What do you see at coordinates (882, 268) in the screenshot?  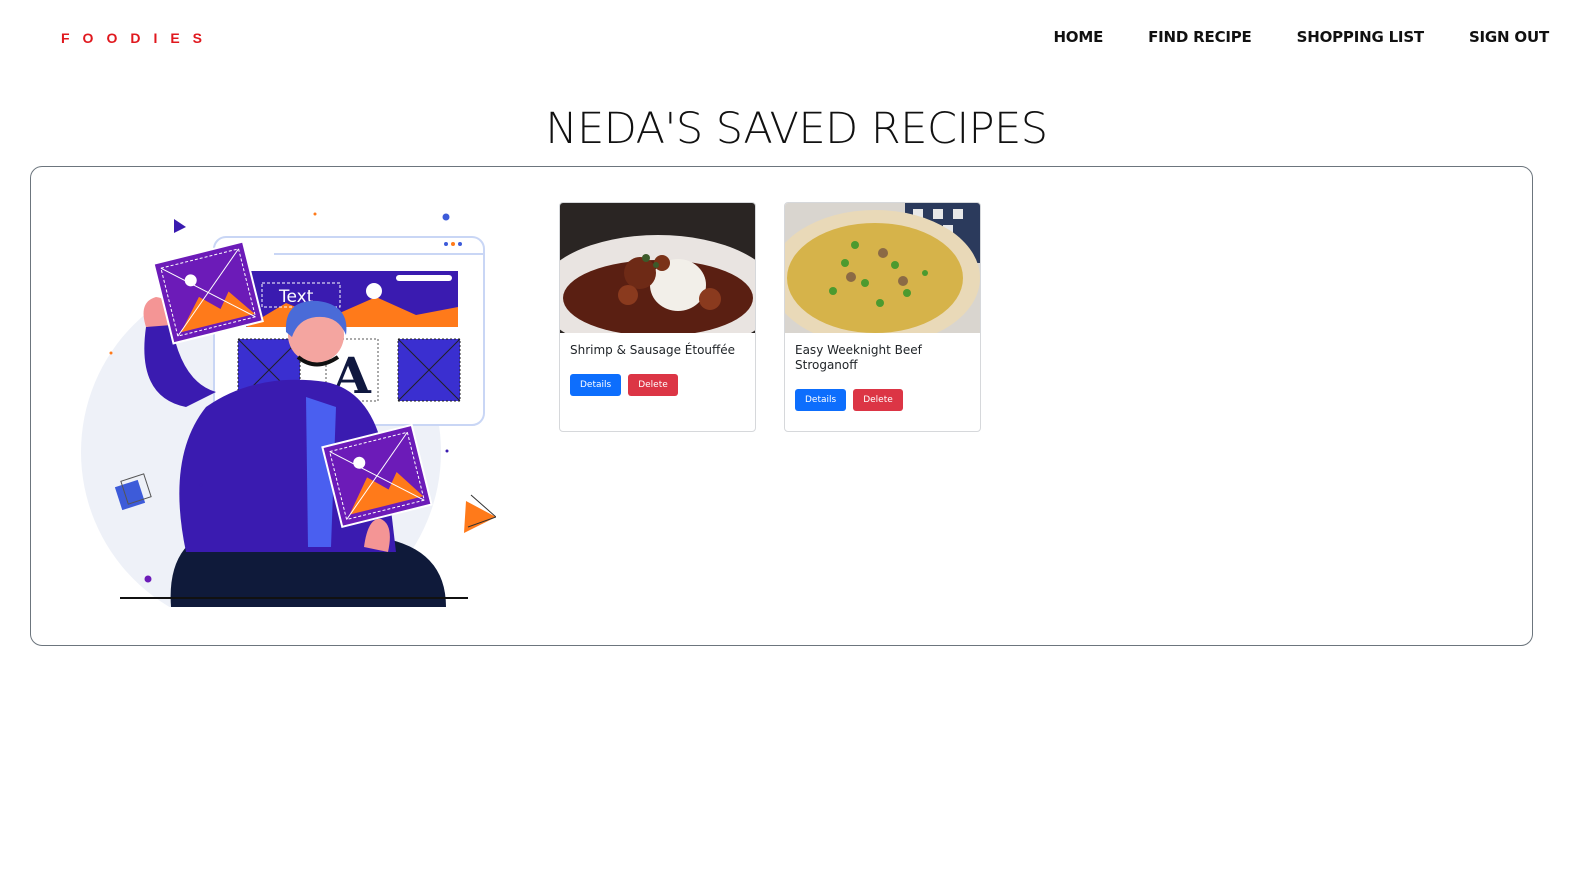 I see `recipe-image-beef-stroganoff` at bounding box center [882, 268].